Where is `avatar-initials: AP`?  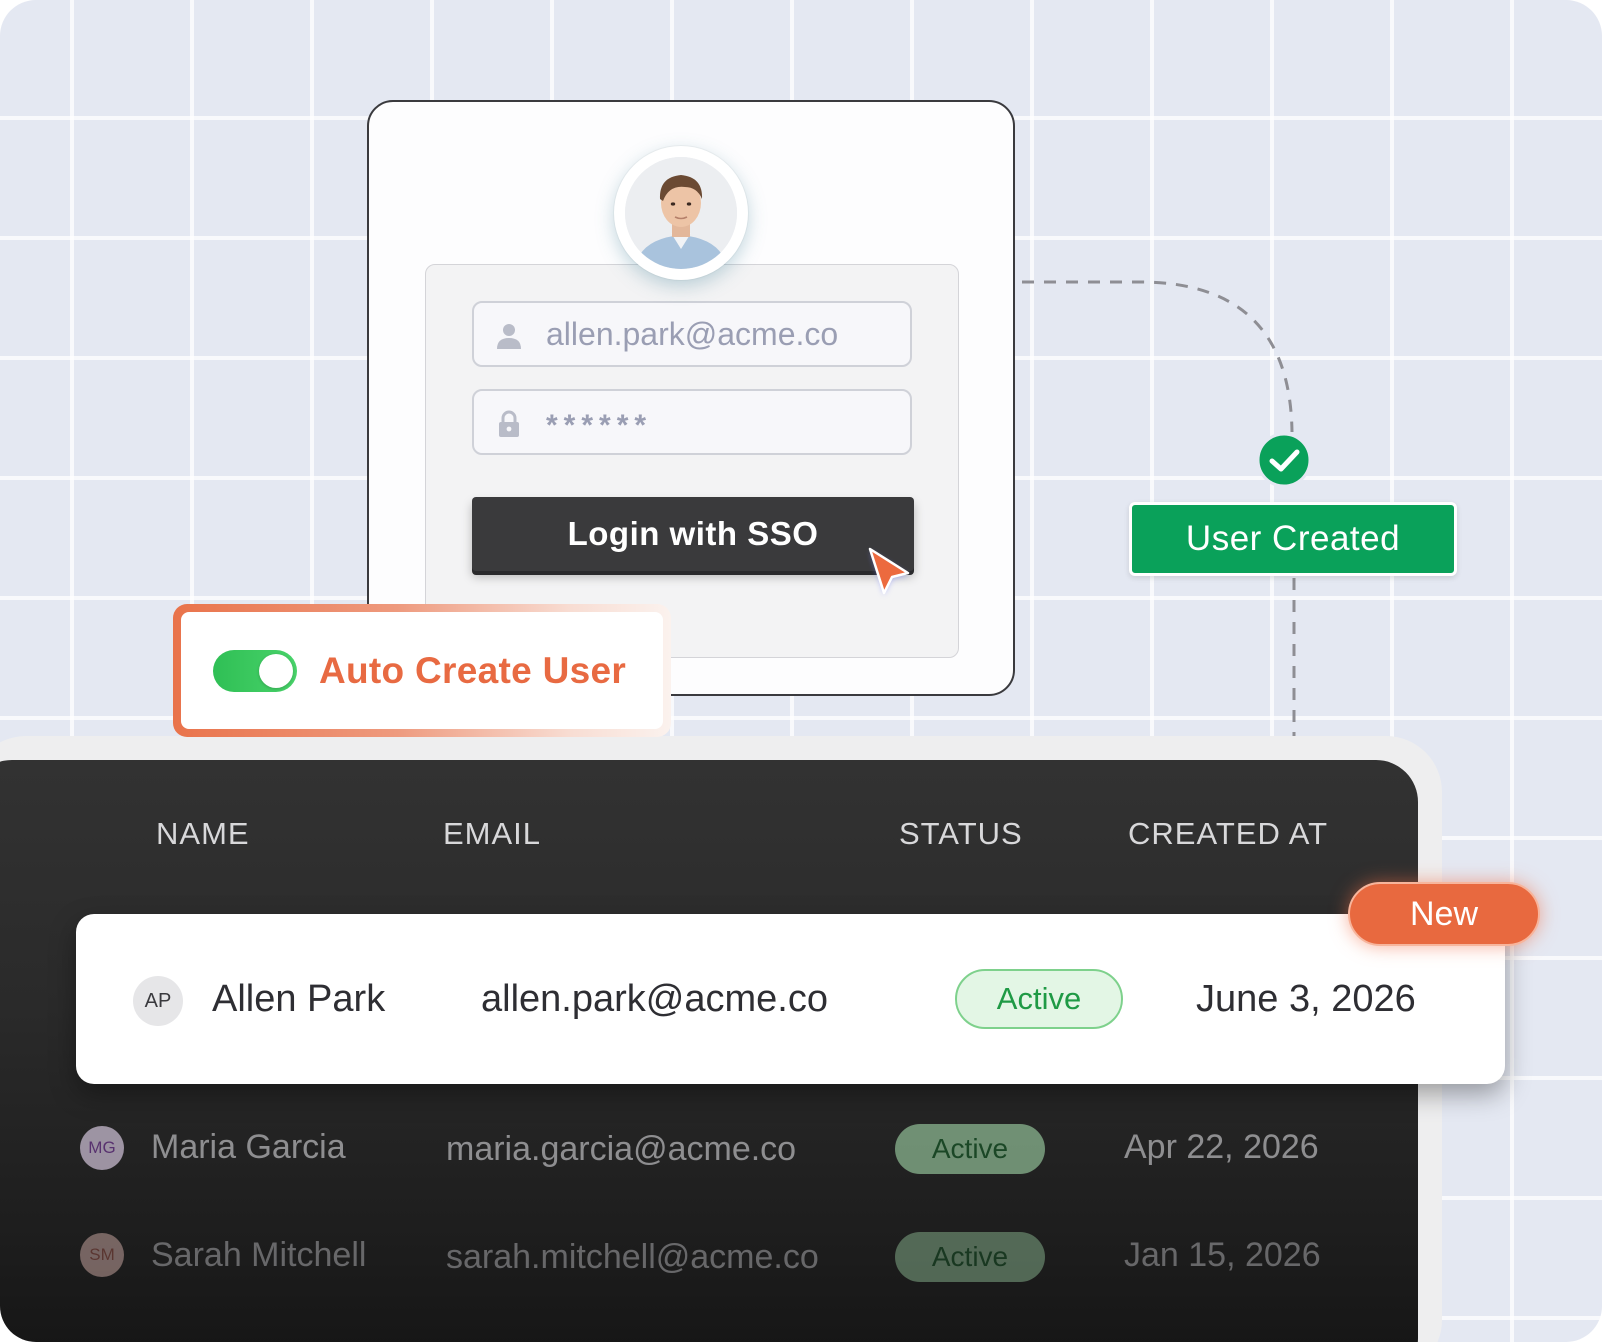
avatar-initials: AP is located at coordinates (158, 1001).